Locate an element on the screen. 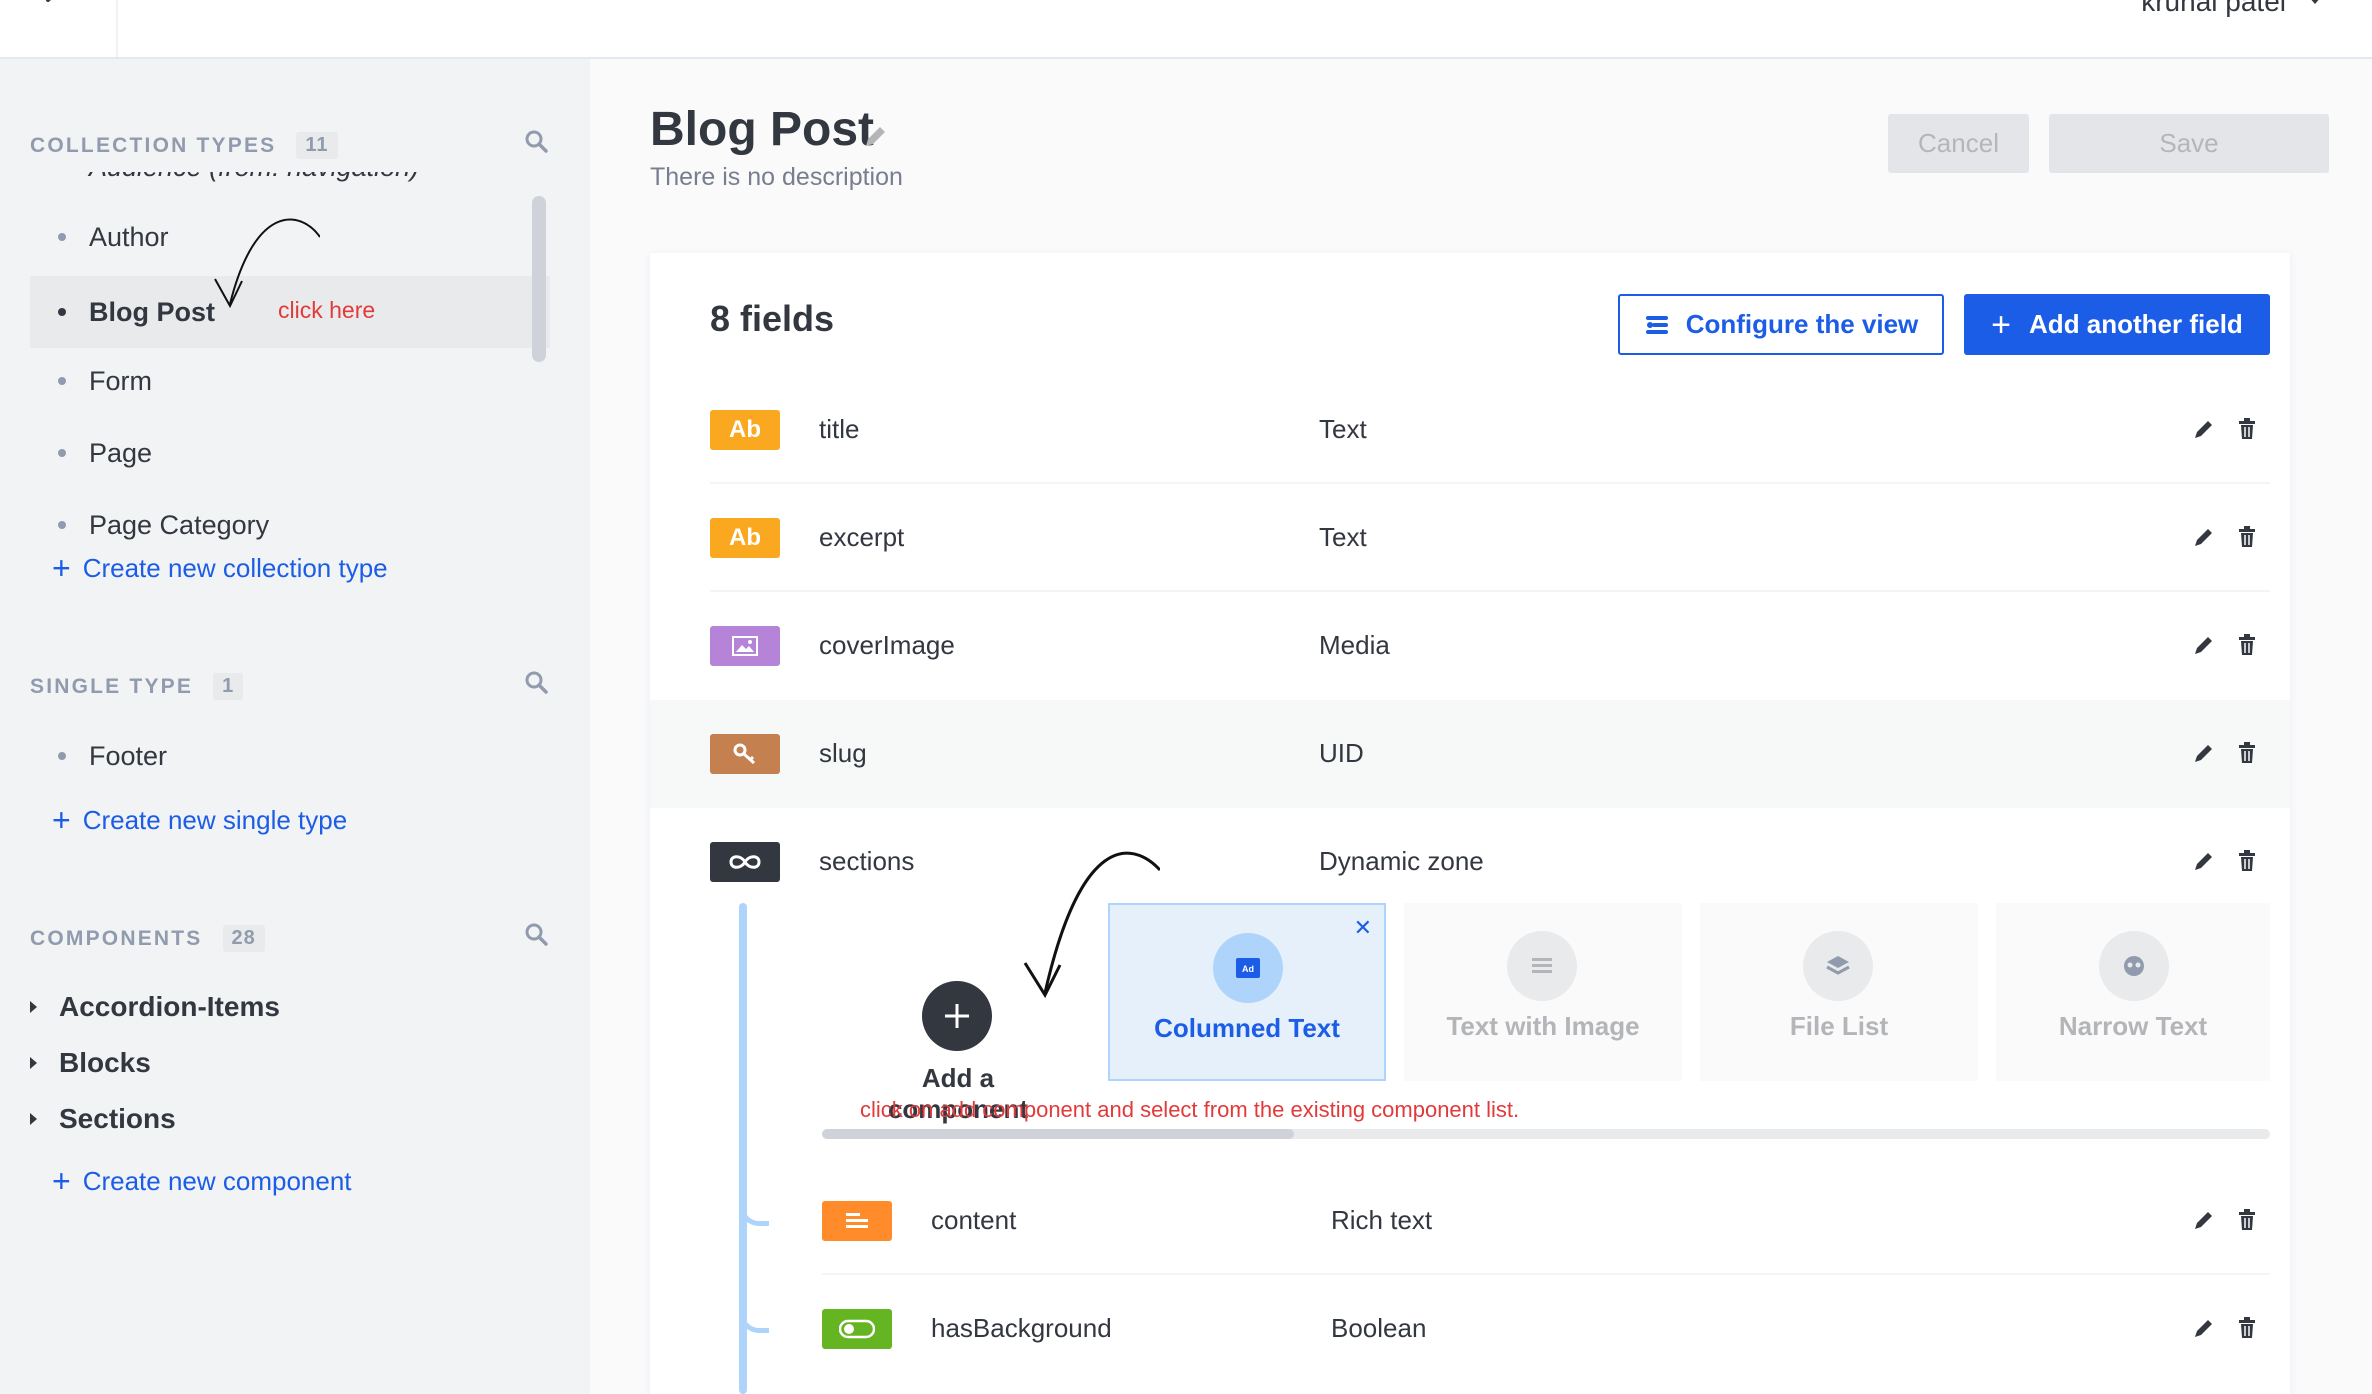 Image resolution: width=2372 pixels, height=1394 pixels. add-component-button is located at coordinates (957, 1016).